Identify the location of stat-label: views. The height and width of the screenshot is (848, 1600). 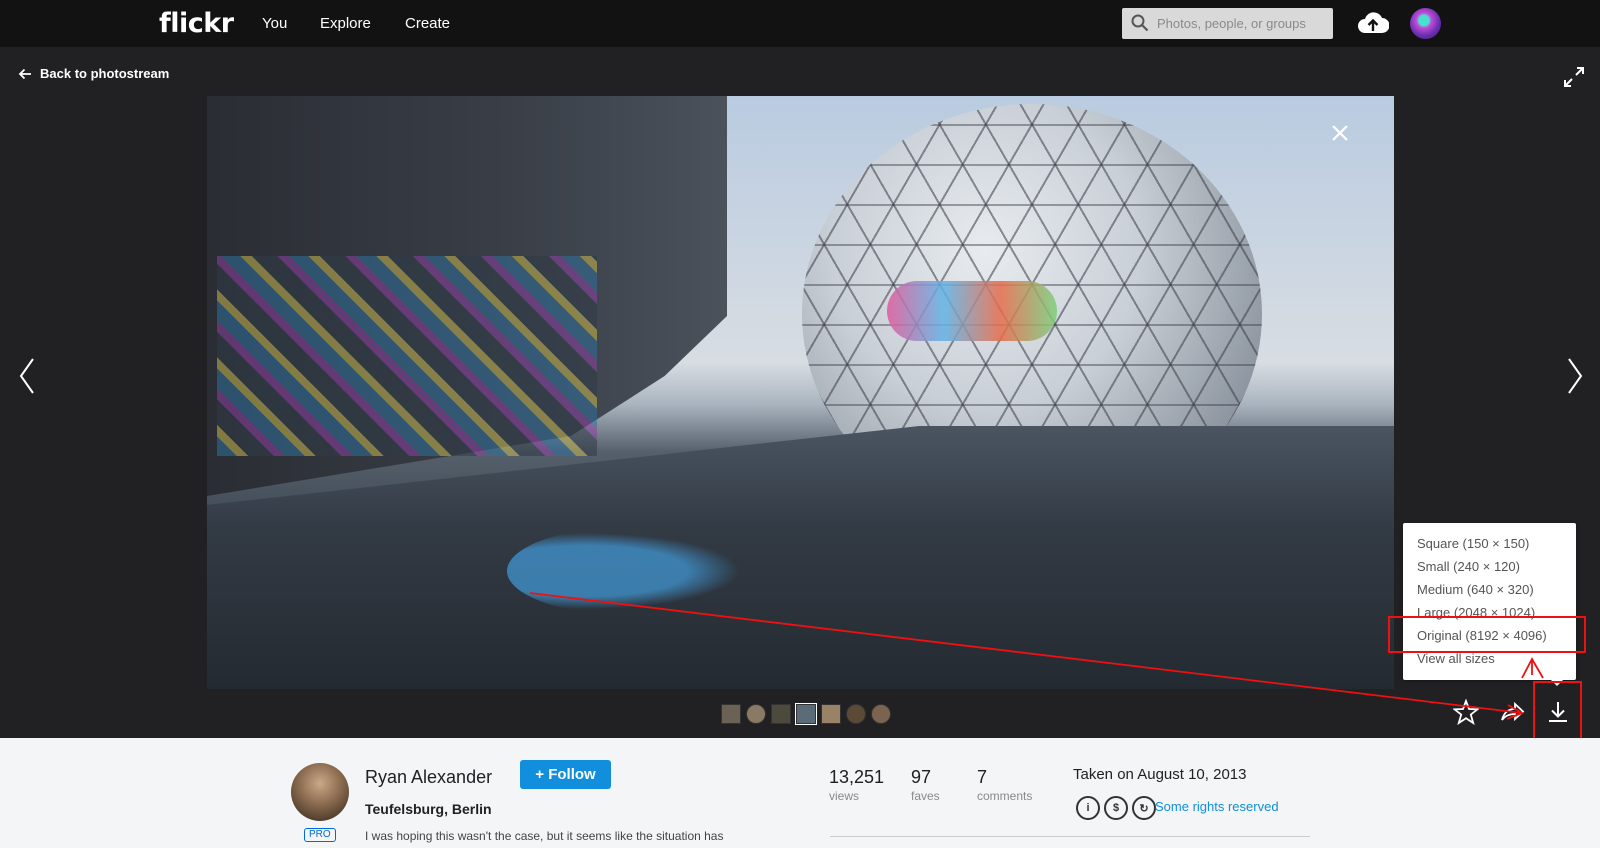
(844, 796).